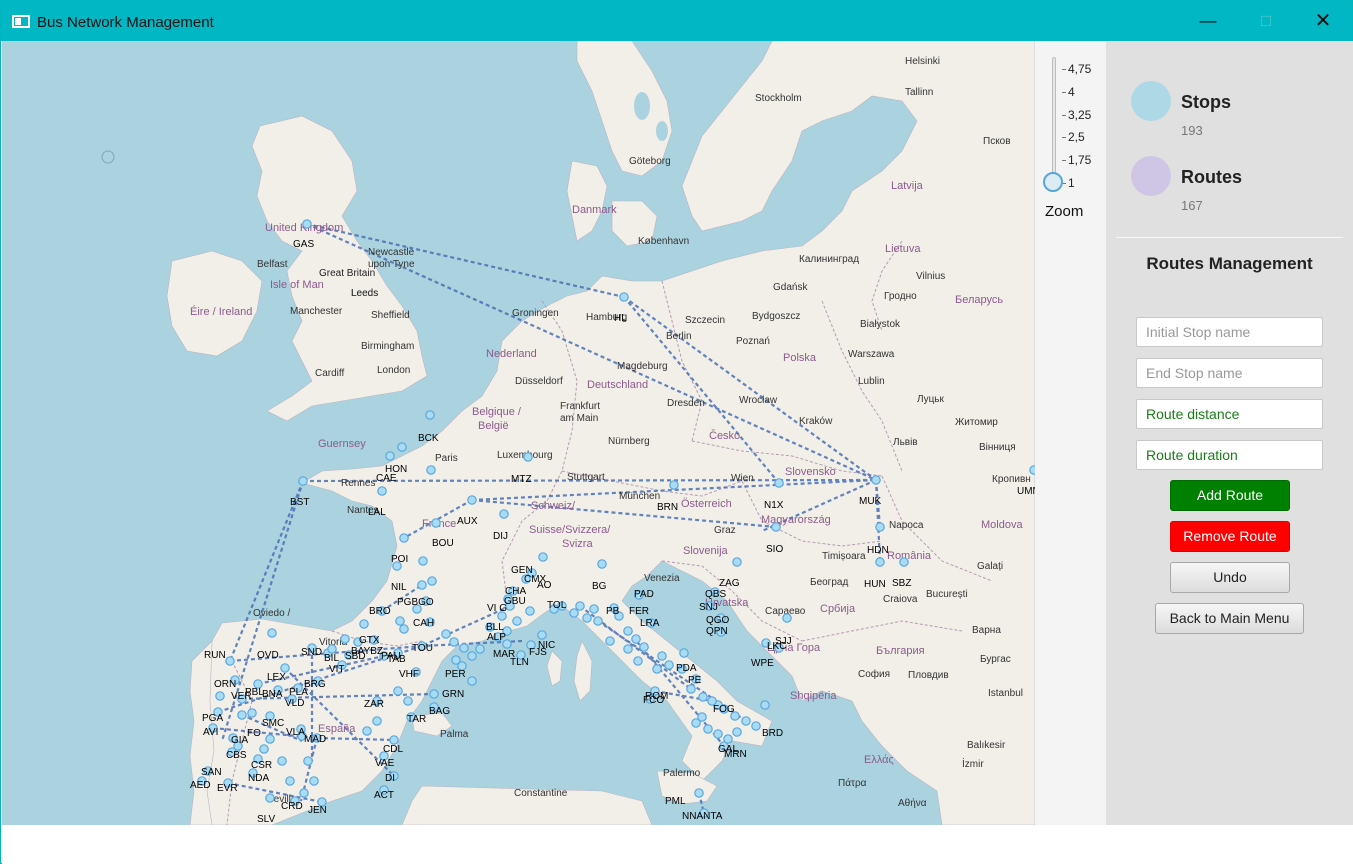 This screenshot has height=864, width=1353. I want to click on zoom-slider-track, so click(1054, 121).